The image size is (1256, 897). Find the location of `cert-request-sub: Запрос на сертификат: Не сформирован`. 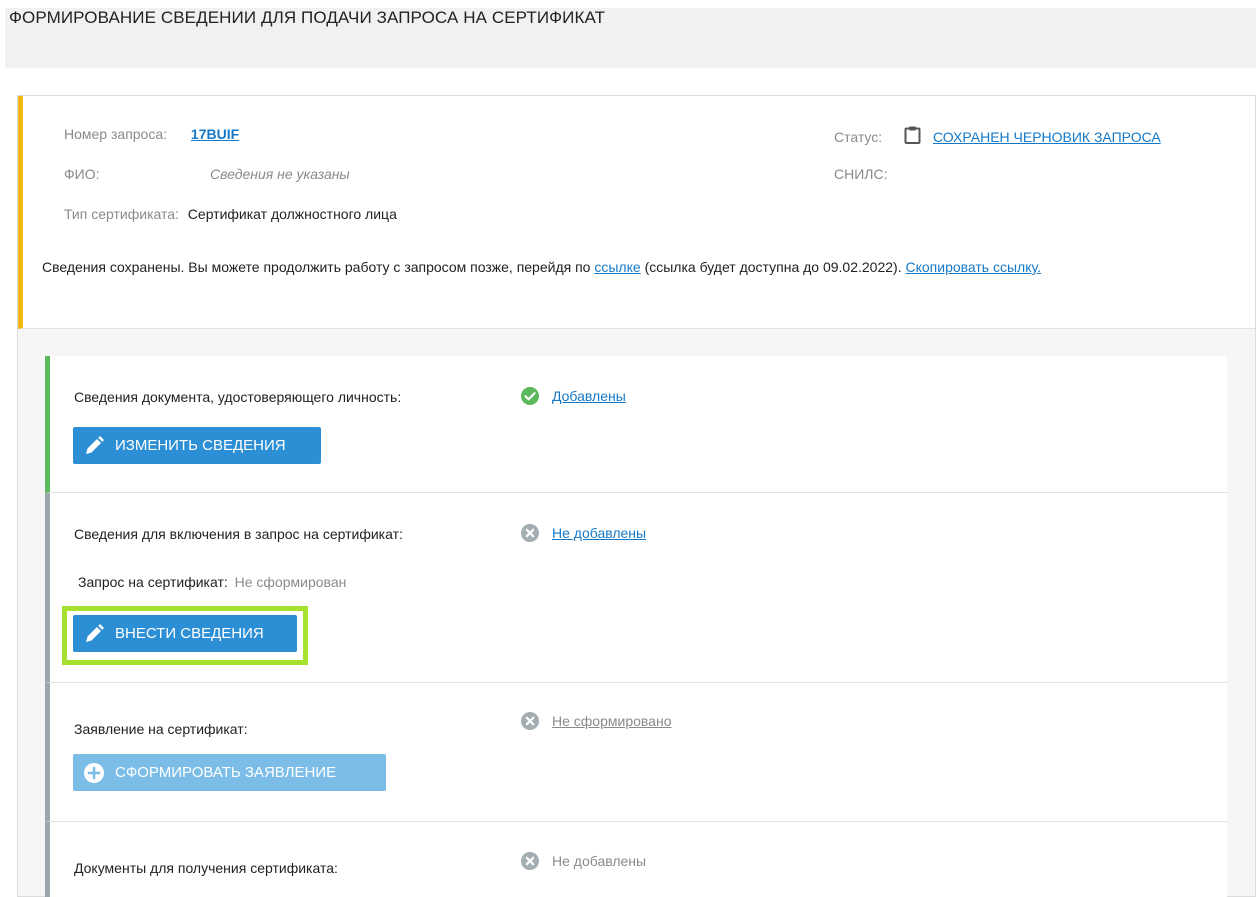

cert-request-sub: Запрос на сертификат: Не сформирован is located at coordinates (212, 582).